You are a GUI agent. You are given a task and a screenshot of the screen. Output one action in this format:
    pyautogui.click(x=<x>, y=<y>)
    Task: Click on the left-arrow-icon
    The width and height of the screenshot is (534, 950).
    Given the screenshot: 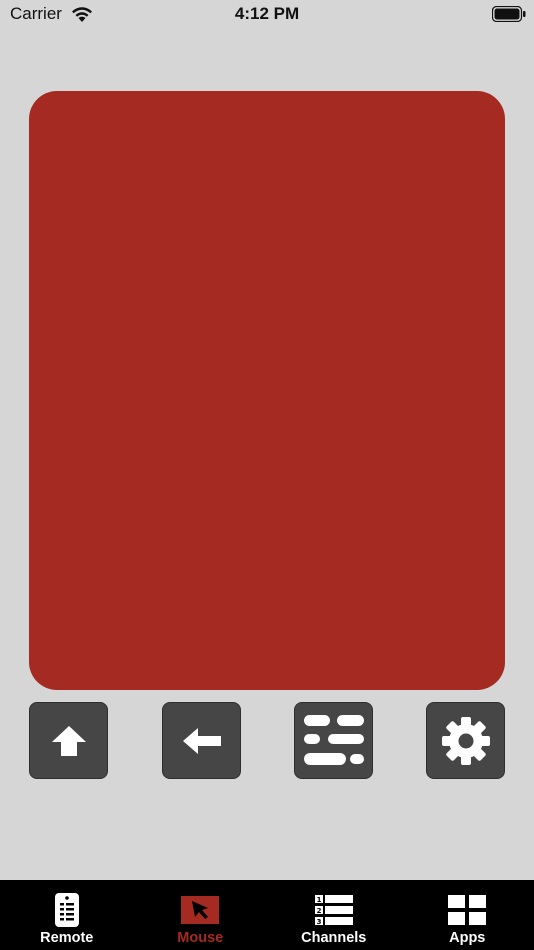 What is the action you would take?
    pyautogui.click(x=201, y=740)
    